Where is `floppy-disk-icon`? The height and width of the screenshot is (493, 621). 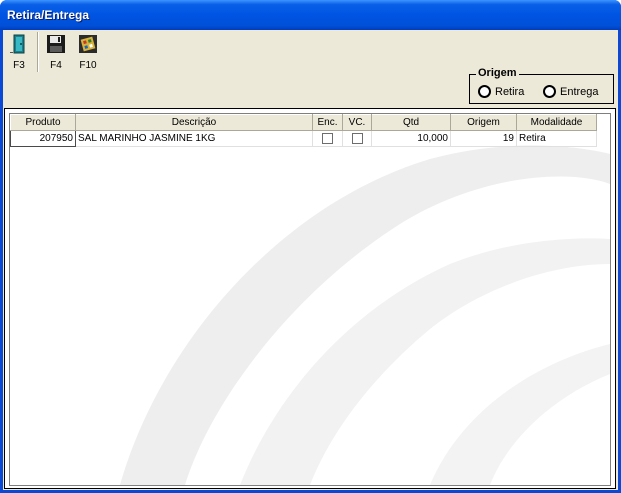
floppy-disk-icon is located at coordinates (56, 44).